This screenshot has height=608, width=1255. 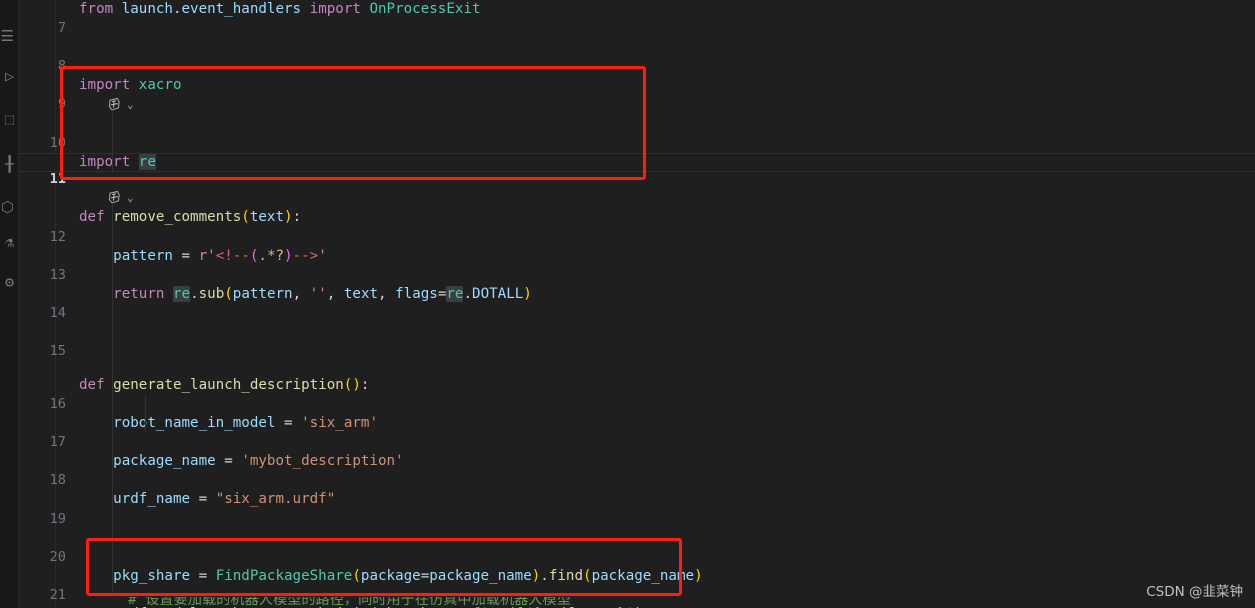 What do you see at coordinates (130, 85) in the screenshot?
I see `line-source: import xacro` at bounding box center [130, 85].